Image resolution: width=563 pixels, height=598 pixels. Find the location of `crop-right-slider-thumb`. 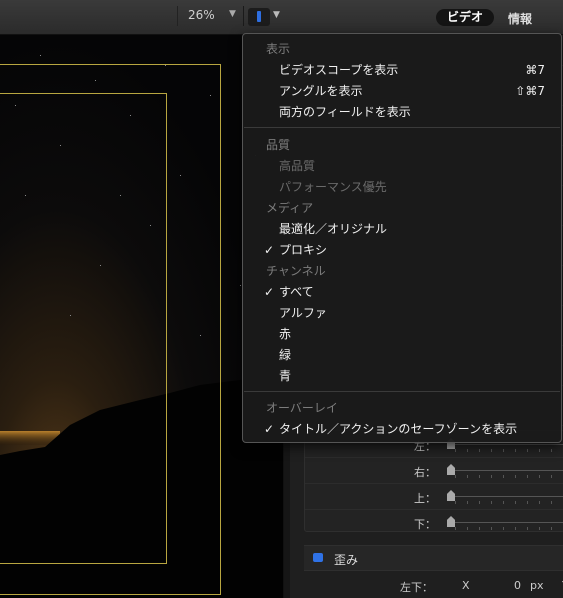

crop-right-slider-thumb is located at coordinates (451, 469).